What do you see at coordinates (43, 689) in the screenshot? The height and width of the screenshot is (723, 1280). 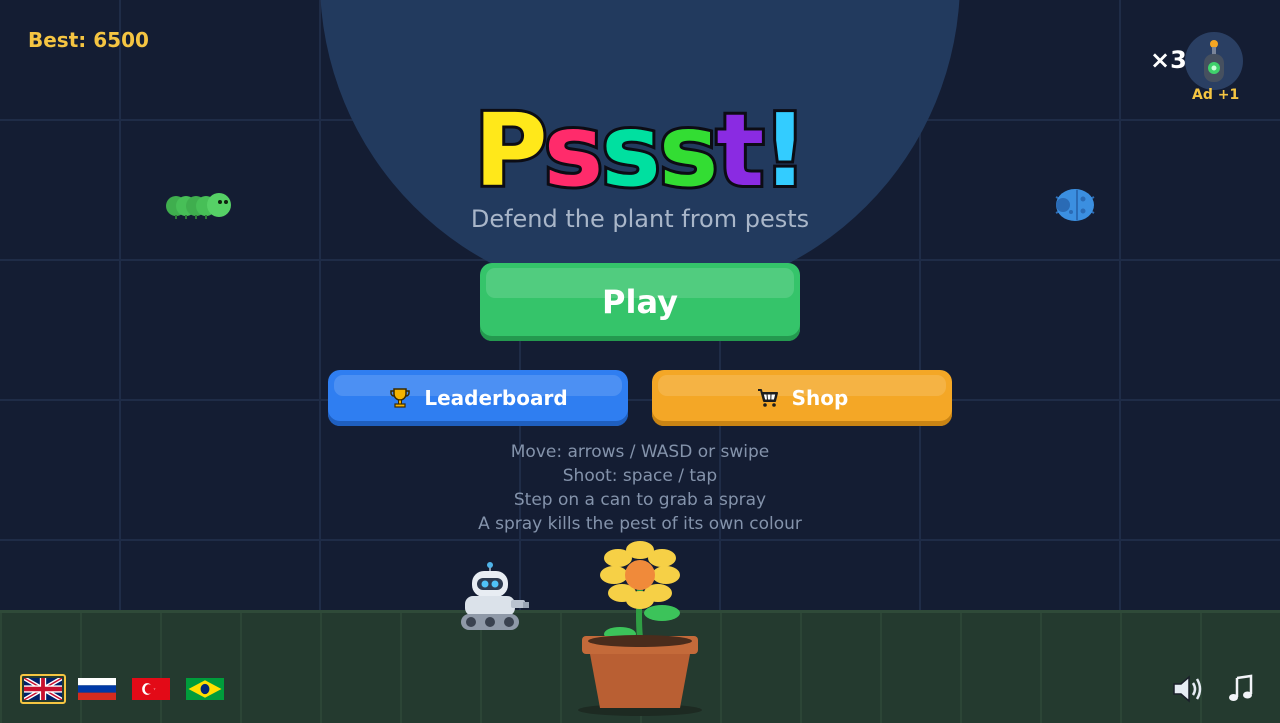 I see `english-flag` at bounding box center [43, 689].